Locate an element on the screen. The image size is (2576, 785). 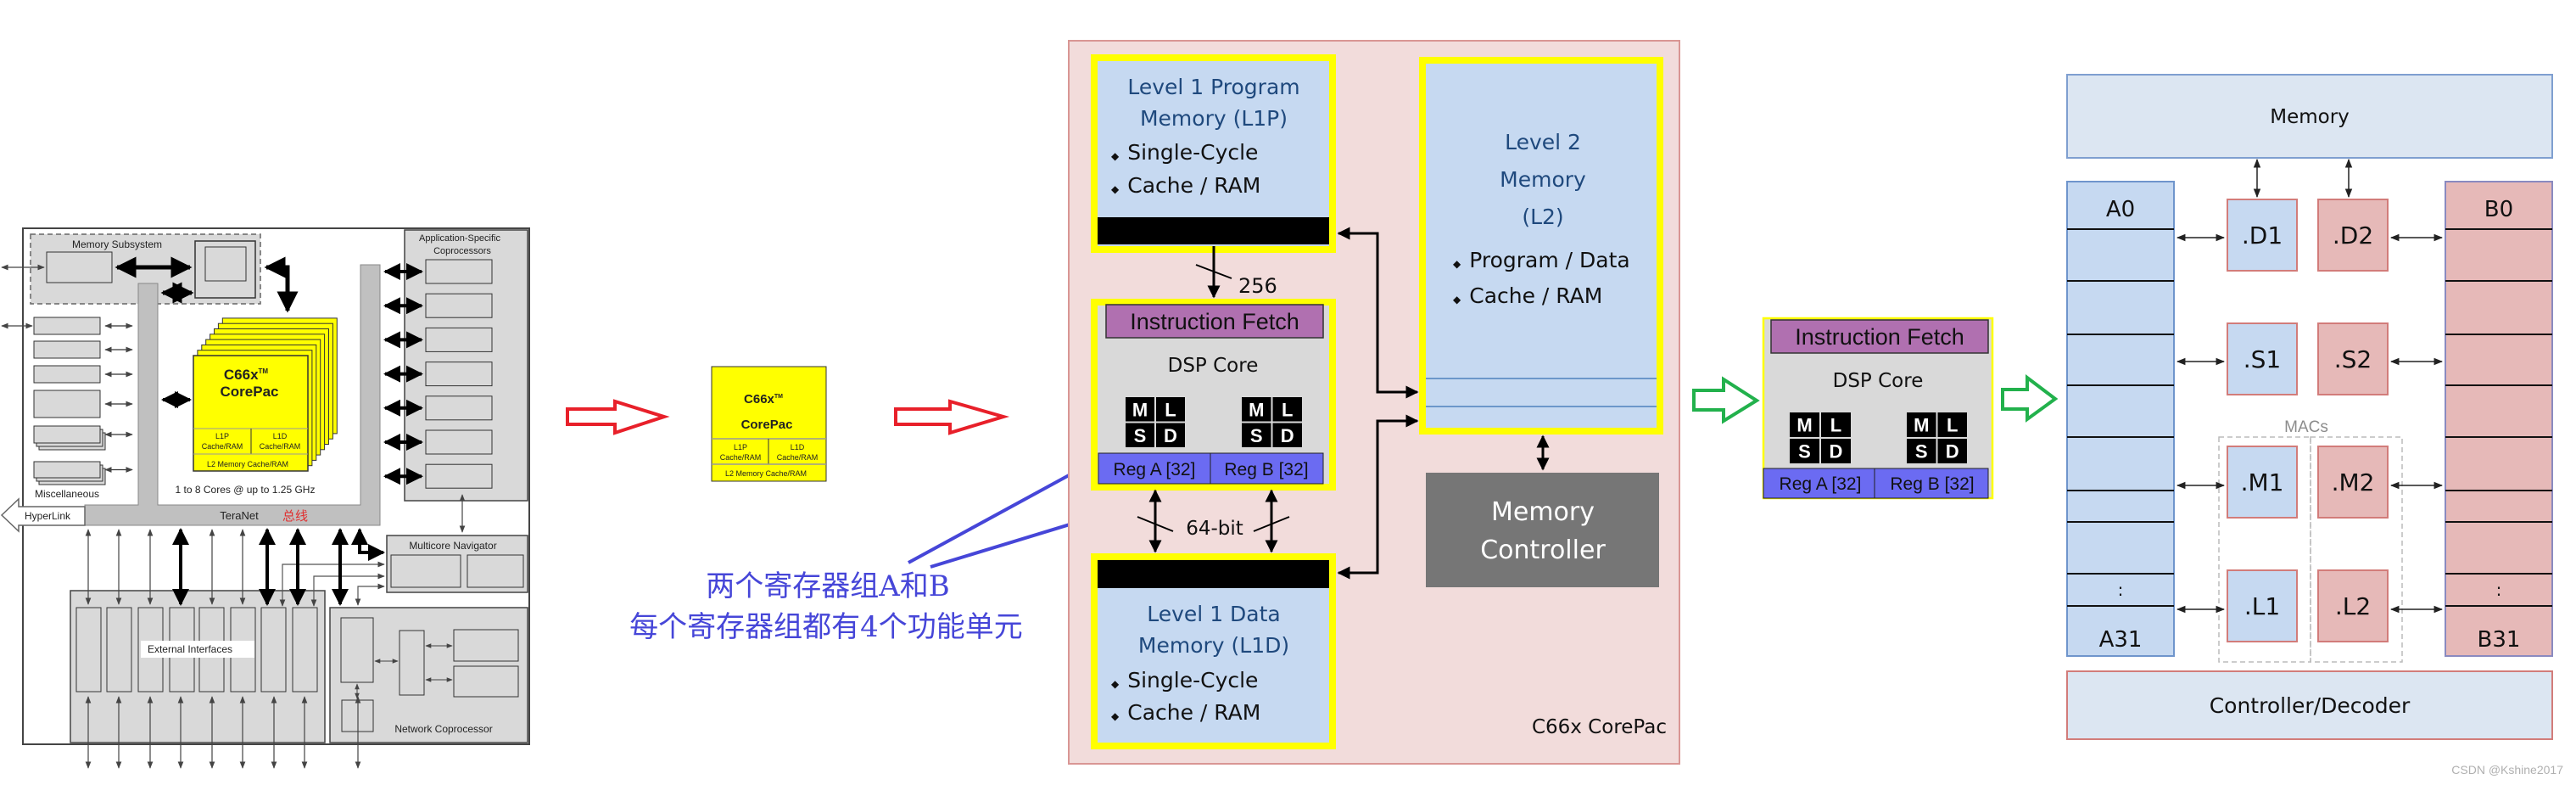
dsp-core-label: DSP Core is located at coordinates (1878, 381).